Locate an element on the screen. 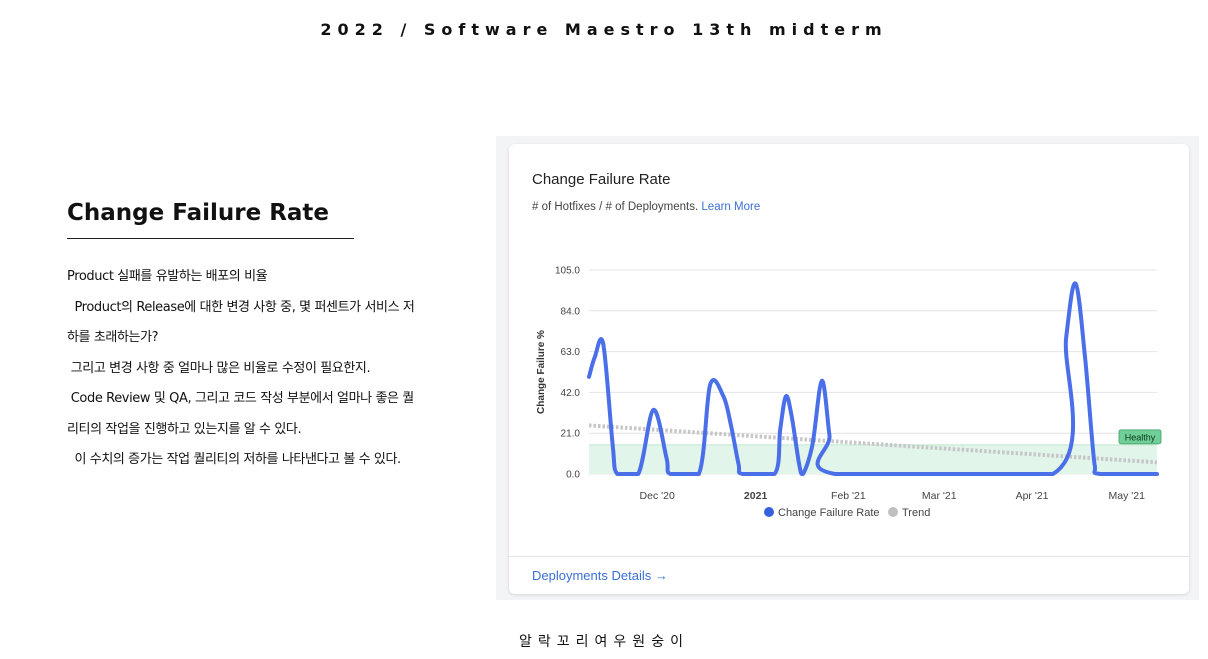 The image size is (1208, 659). y-axis-label: Change Failure % is located at coordinates (541, 372).